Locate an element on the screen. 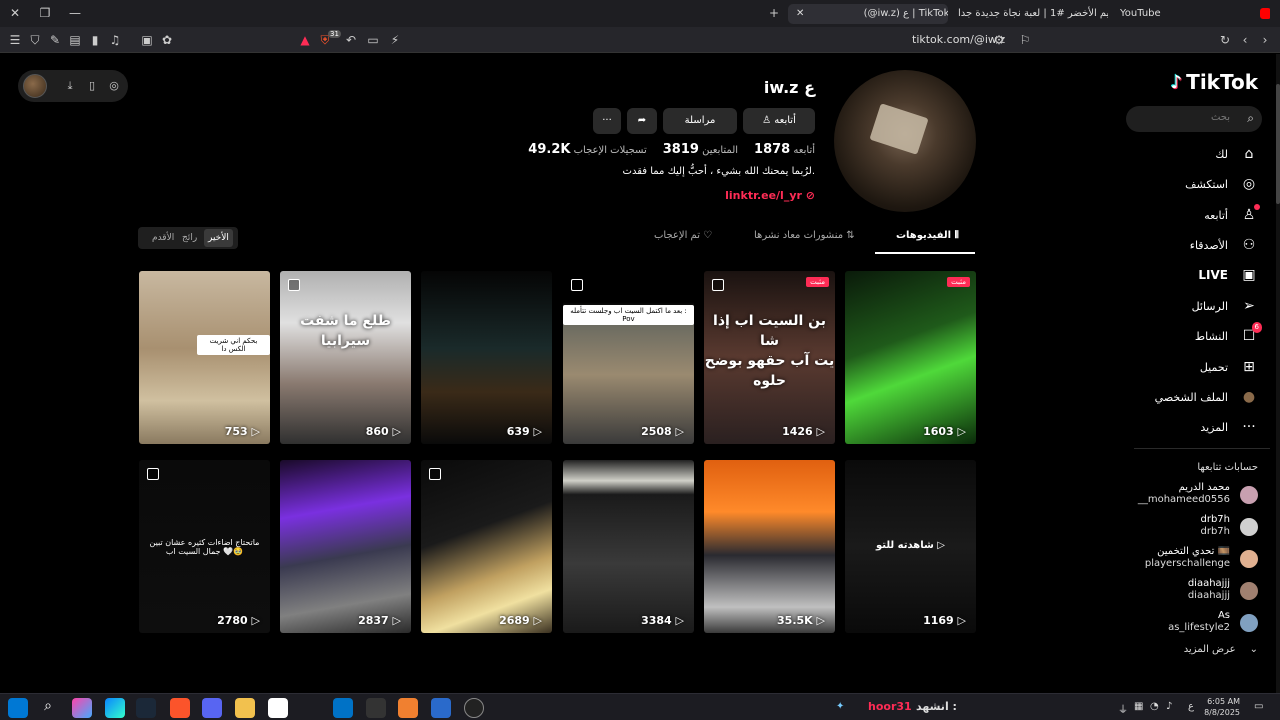  video-card: 3384 ▷ is located at coordinates (628, 546).